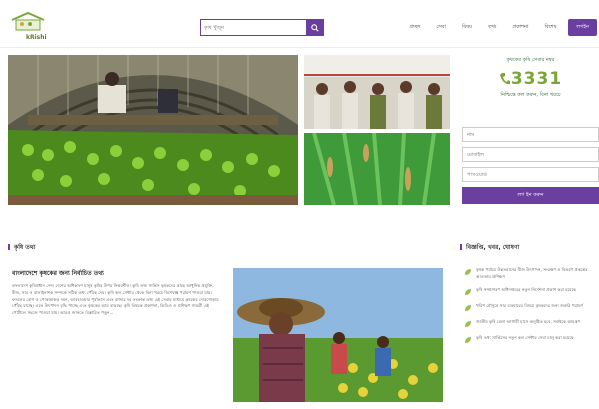 The image size is (599, 409). What do you see at coordinates (414, 27) in the screenshot?
I see `nav-item-home: প্রচ্ছদ` at bounding box center [414, 27].